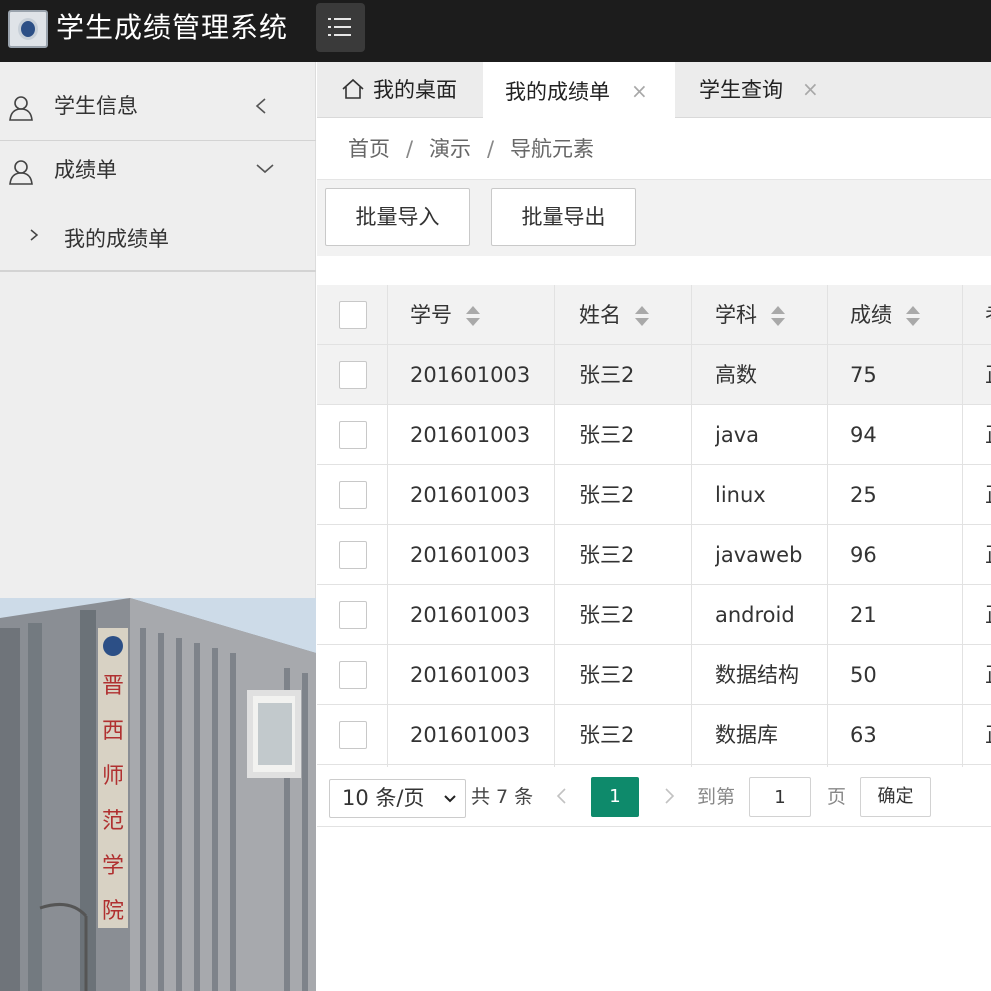 This screenshot has width=991, height=991. Describe the element at coordinates (863, 555) in the screenshot. I see `cell-score: 96` at that location.